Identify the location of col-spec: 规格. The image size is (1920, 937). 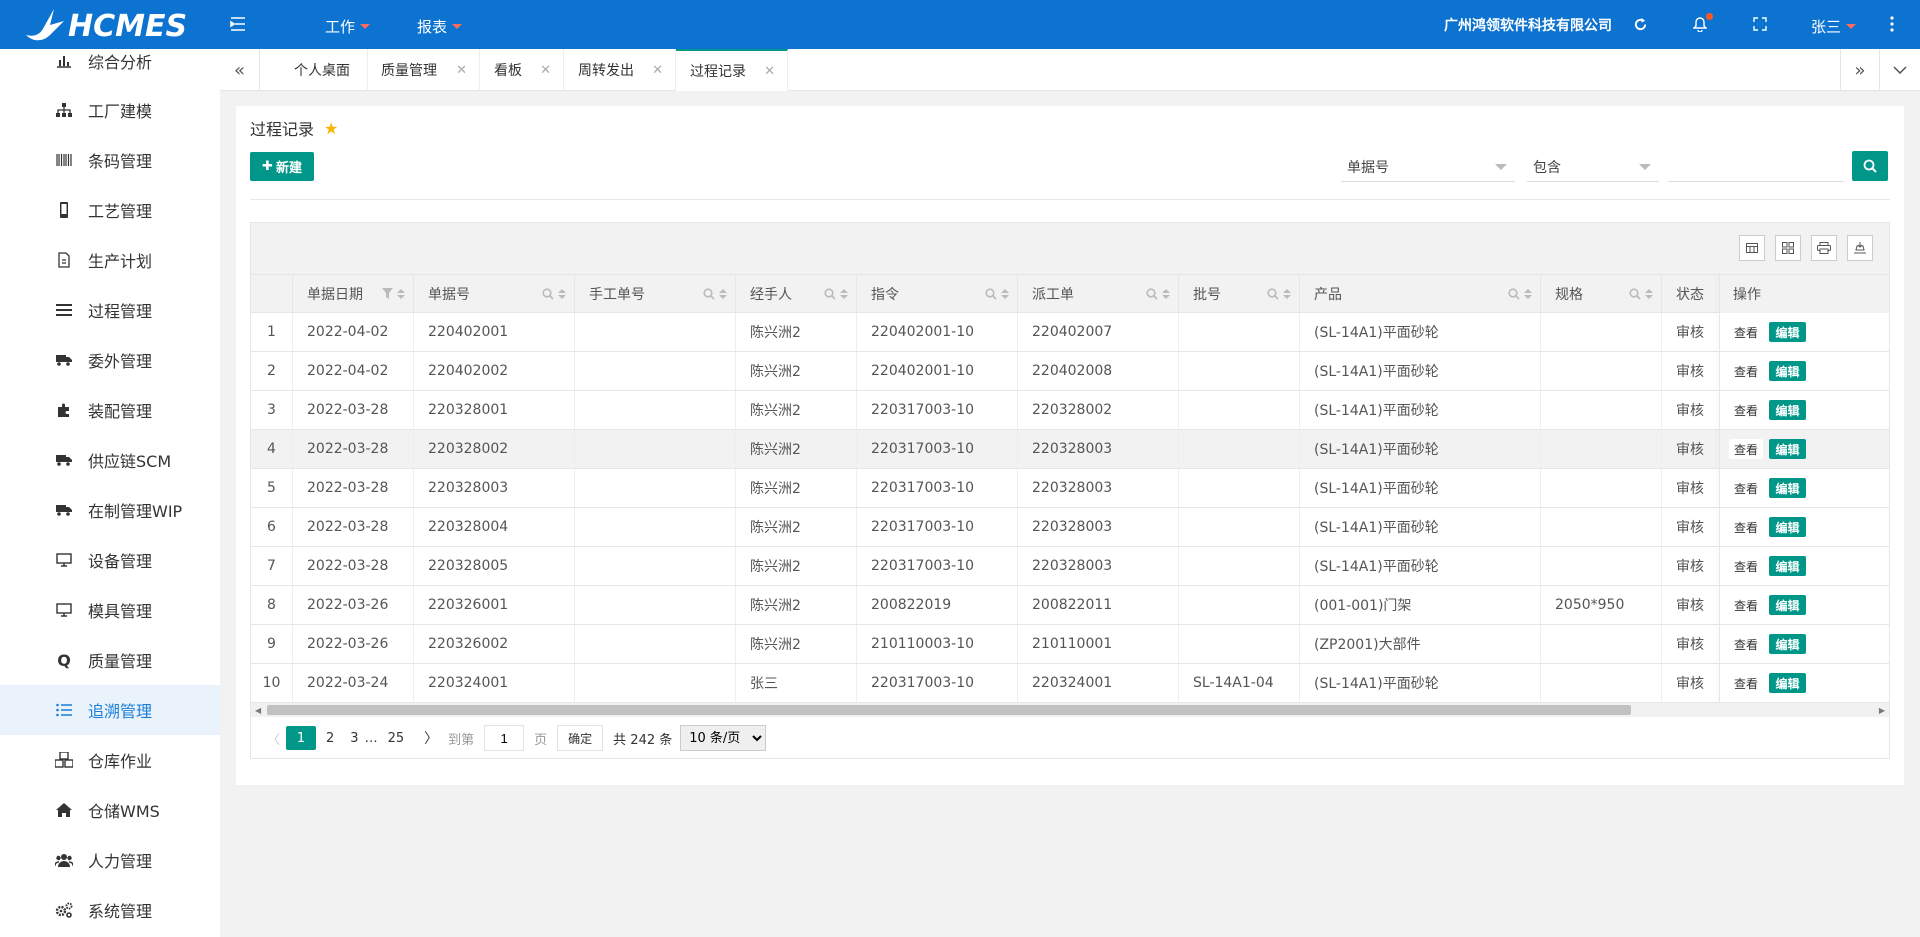
(1601, 294).